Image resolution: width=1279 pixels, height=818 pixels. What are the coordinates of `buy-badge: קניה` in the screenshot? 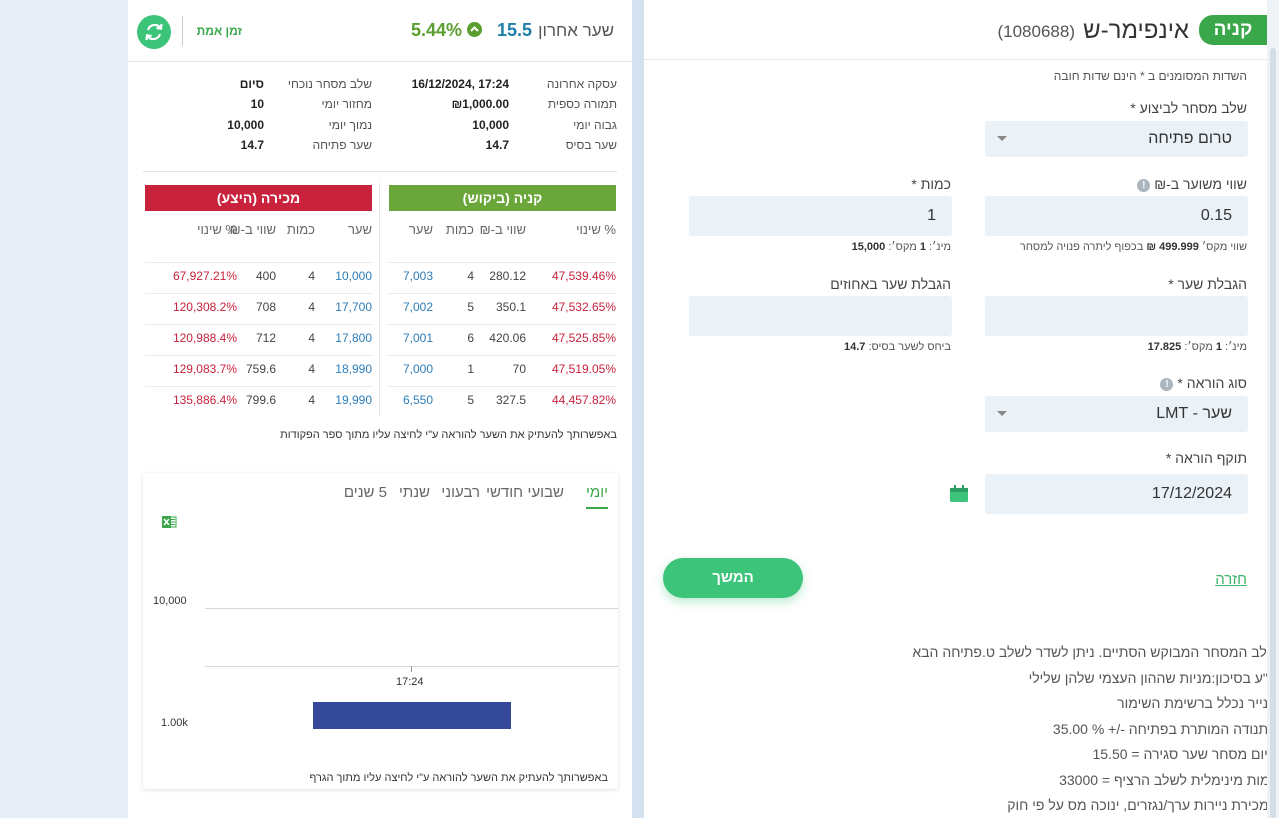 It's located at (1233, 30).